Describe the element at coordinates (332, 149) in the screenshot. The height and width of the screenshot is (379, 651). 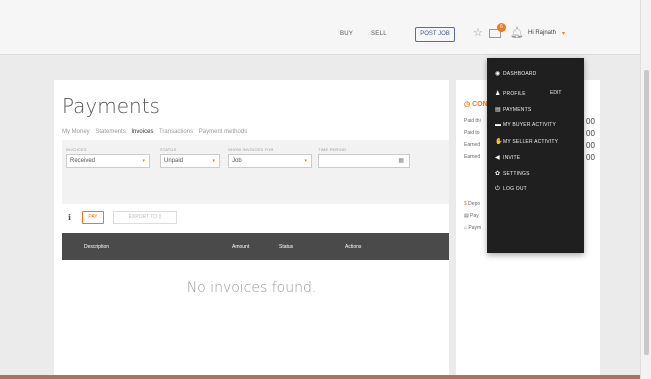
I see `time-period-label: TIME PERIOD` at that location.